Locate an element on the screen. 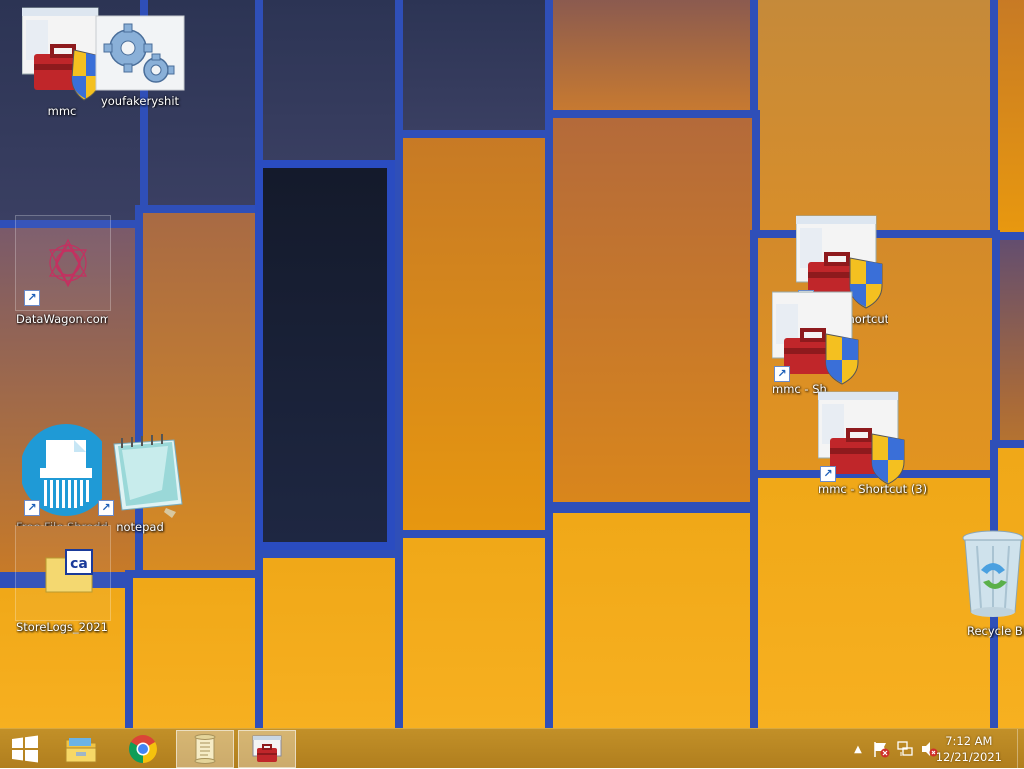  gears-icon is located at coordinates (140, 53).